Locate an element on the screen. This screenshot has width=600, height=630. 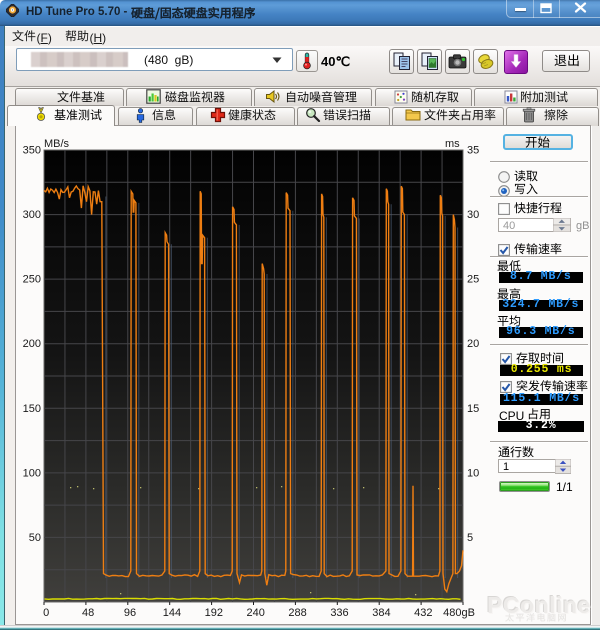
svg-text: 50 is located at coordinates (35, 538).